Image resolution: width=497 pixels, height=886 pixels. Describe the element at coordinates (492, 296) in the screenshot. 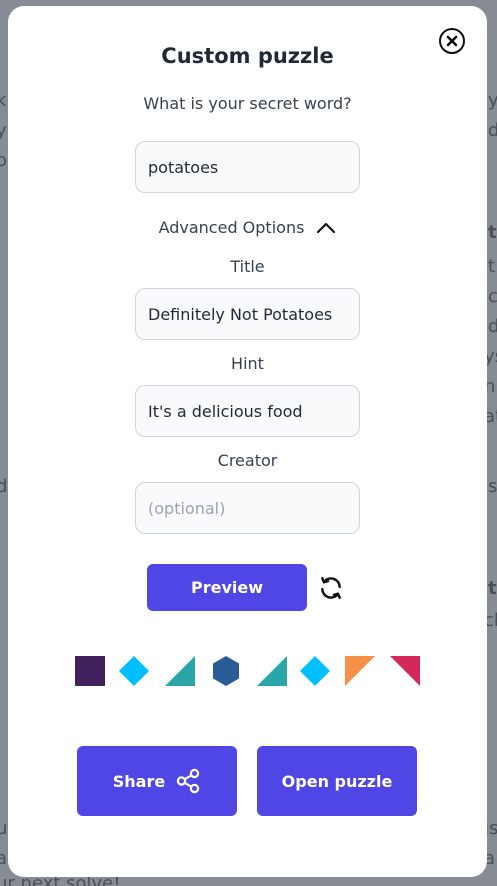

I see `bg-fragment: c` at that location.